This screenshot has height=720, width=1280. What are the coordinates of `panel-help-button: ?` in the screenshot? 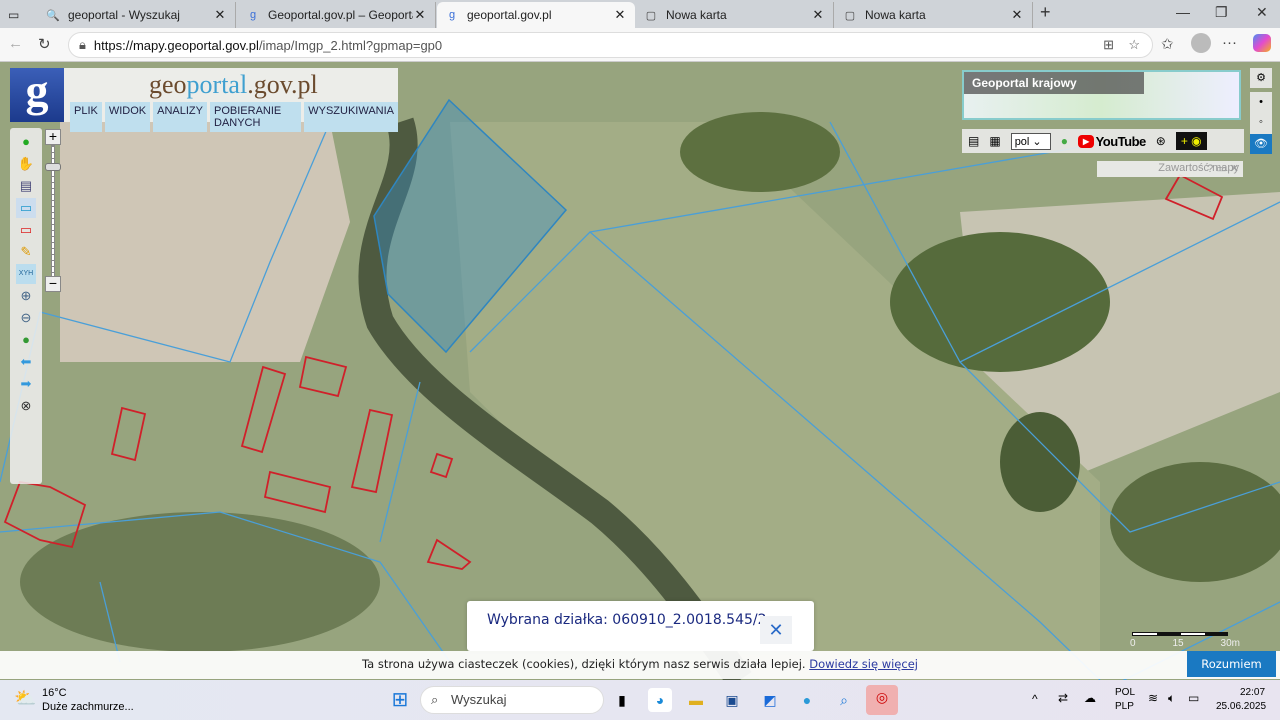 It's located at (1210, 169).